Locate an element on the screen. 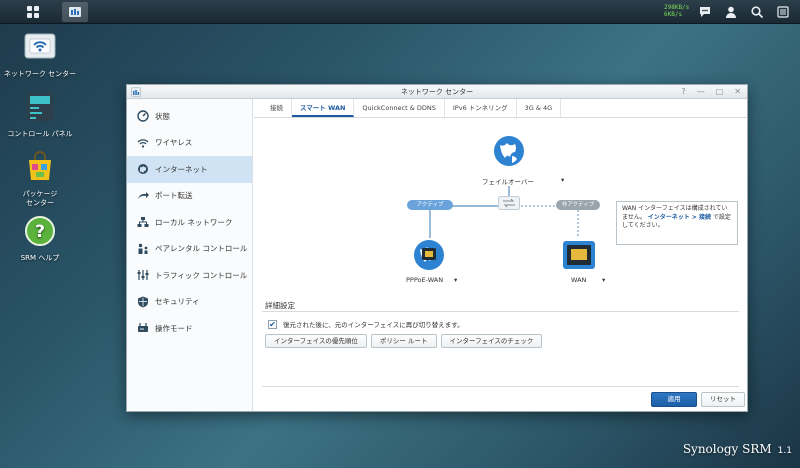  ethernet-port-icon is located at coordinates (579, 255).